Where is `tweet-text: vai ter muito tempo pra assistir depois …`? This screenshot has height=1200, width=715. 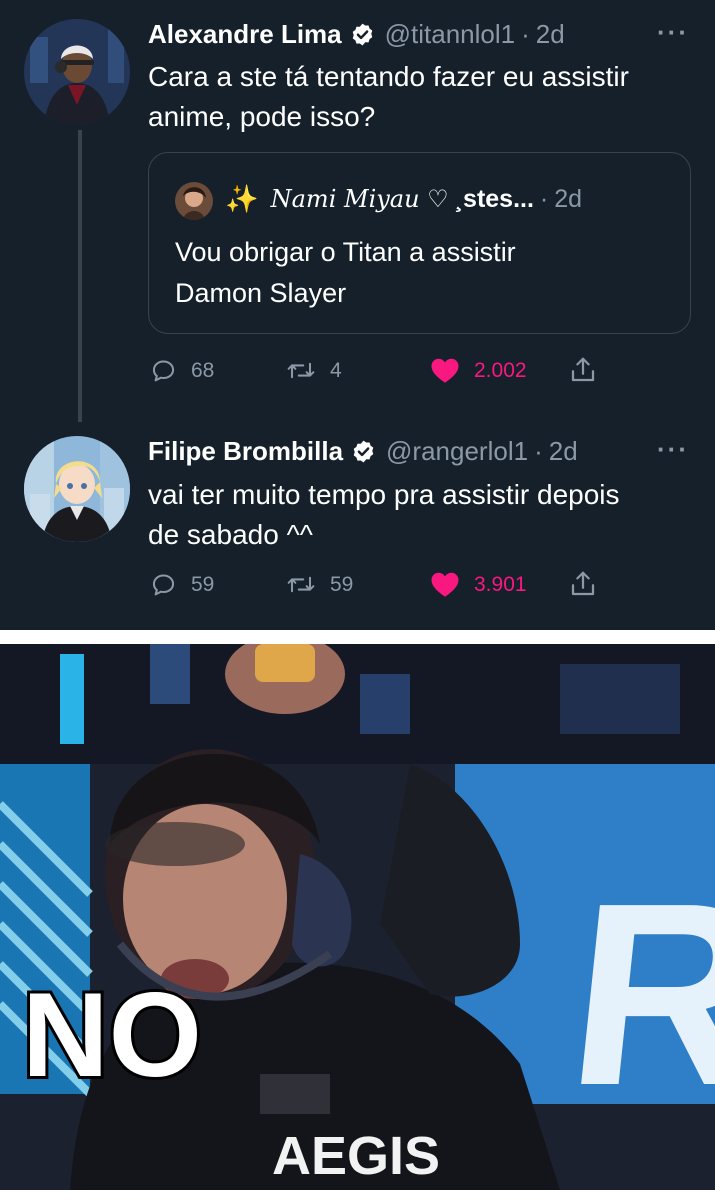 tweet-text: vai ter muito tempo pra assistir depois … is located at coordinates (384, 514).